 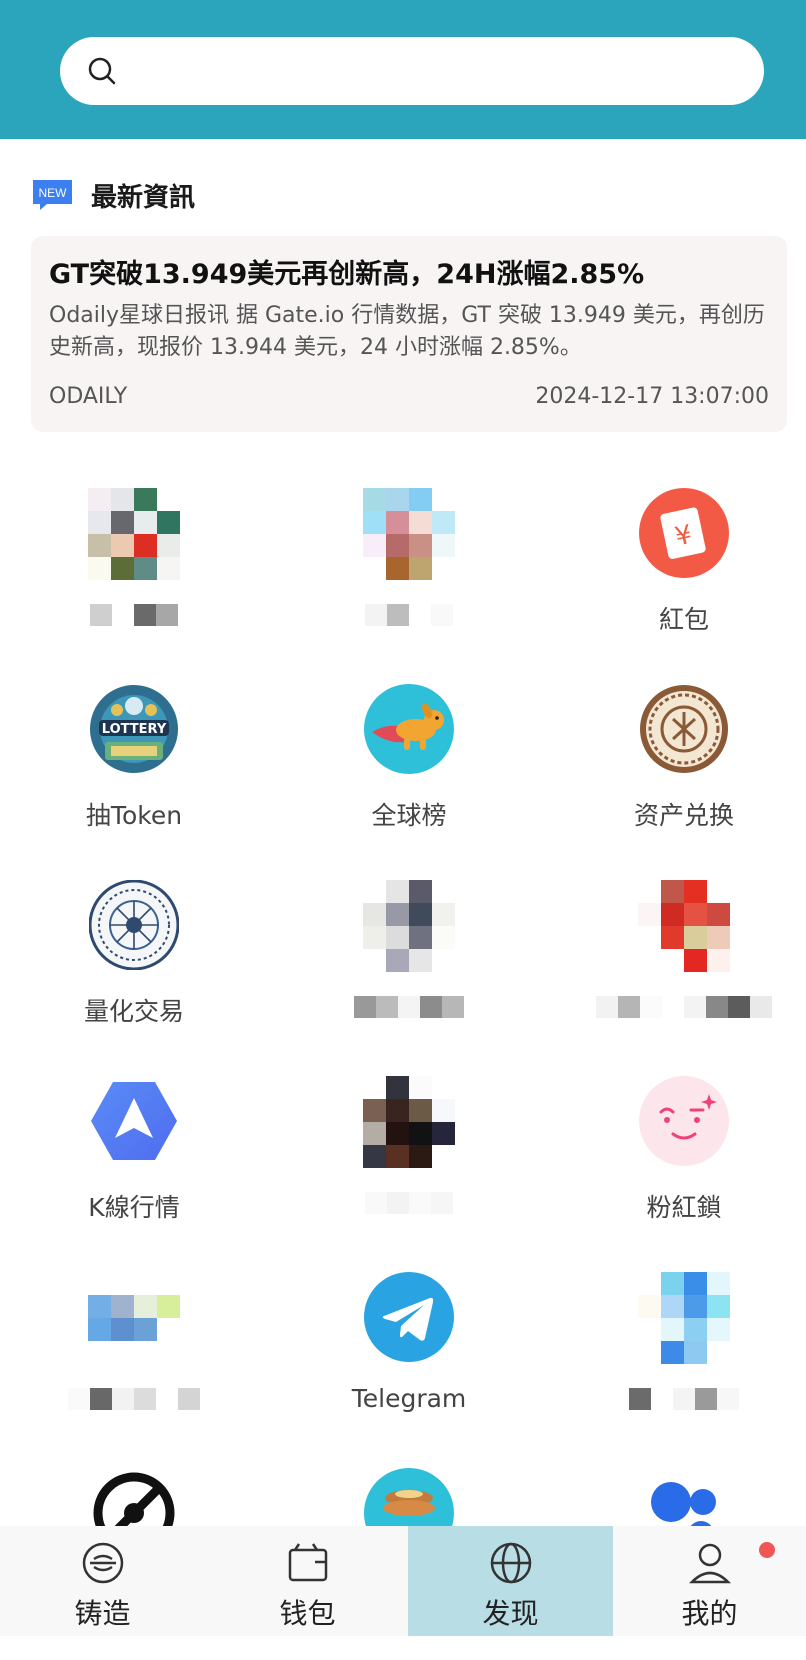 I want to click on app-tile-quant-trading: 量化交易, so click(x=134, y=960).